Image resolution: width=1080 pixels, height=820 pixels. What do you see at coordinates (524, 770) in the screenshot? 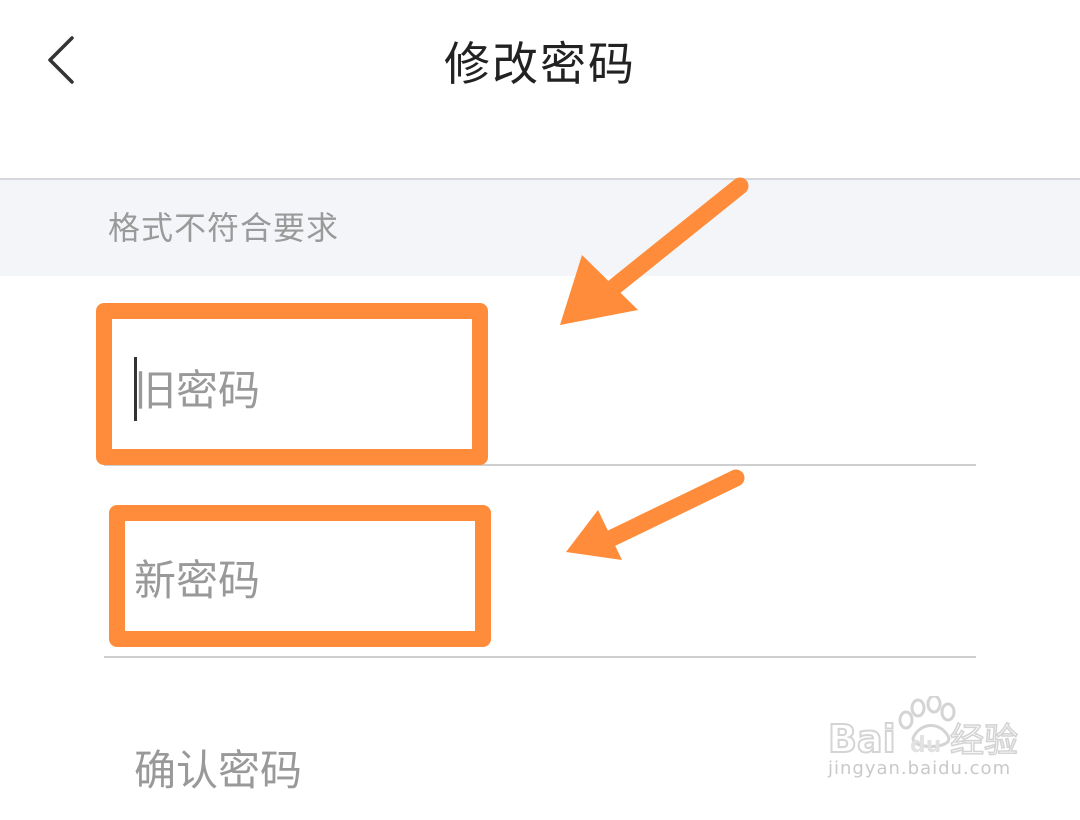
I see `confirm-password-input` at bounding box center [524, 770].